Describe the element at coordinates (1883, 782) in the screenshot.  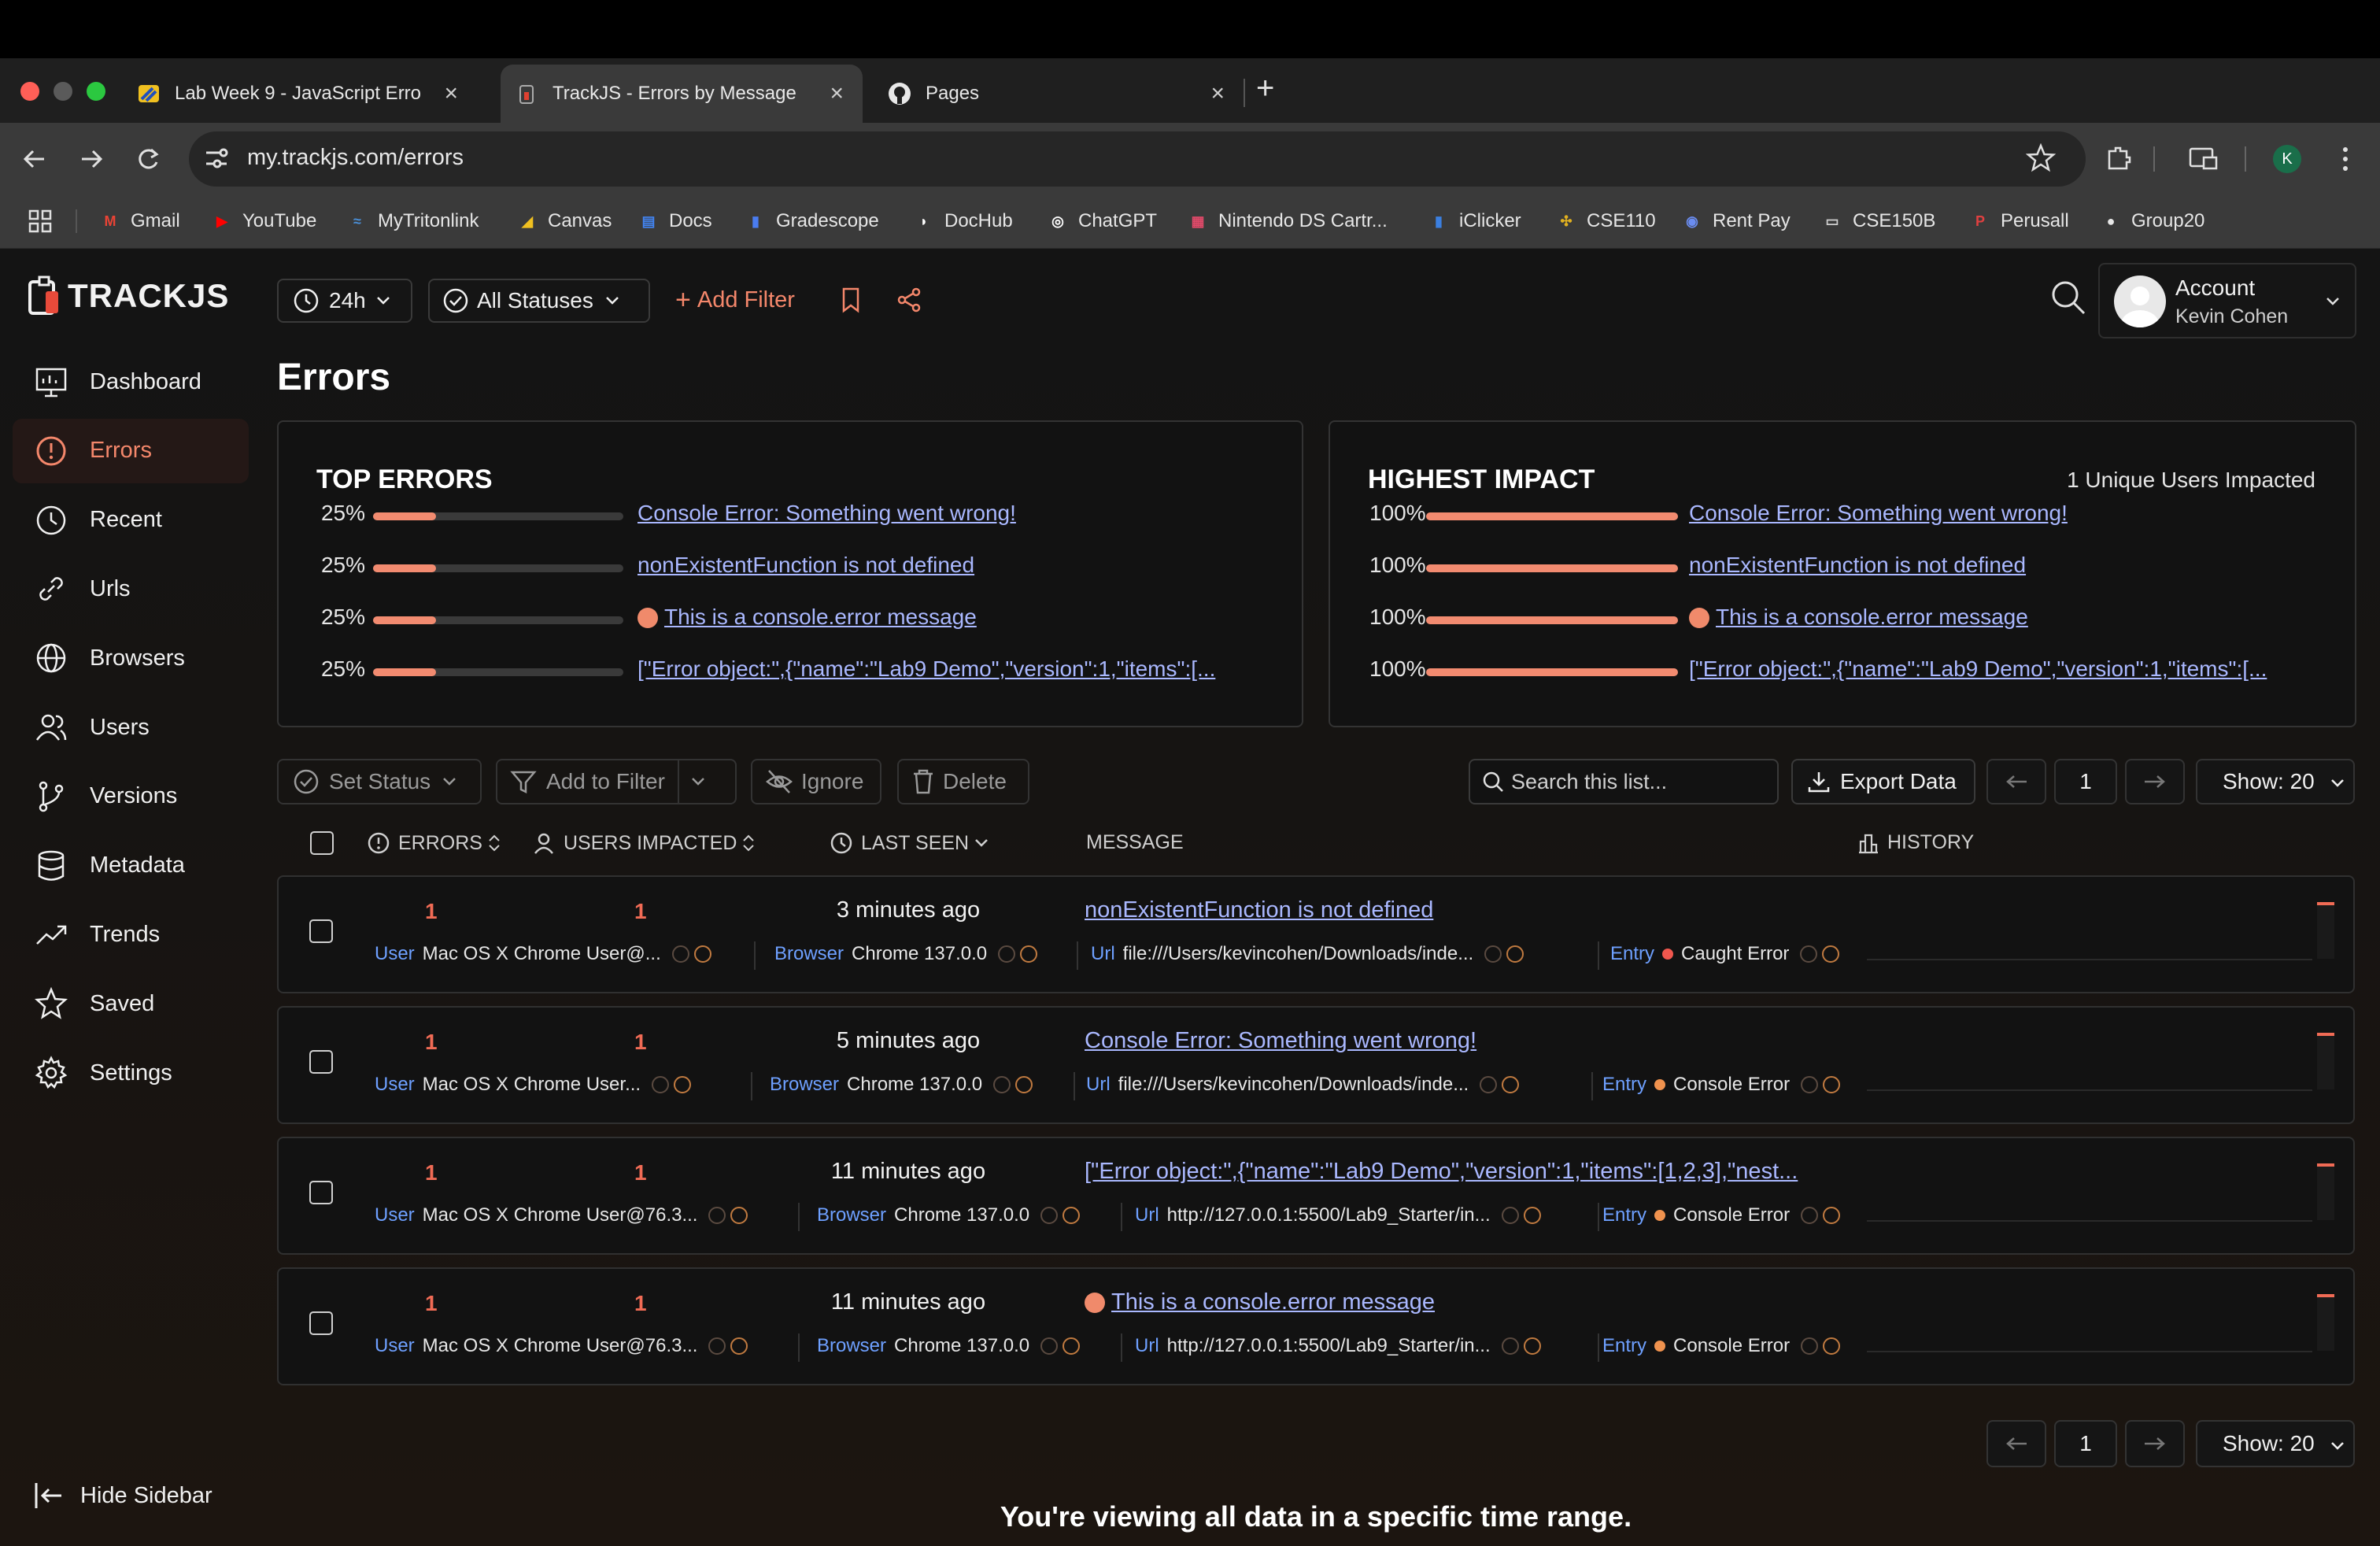
I see `export-data-button: Export Data` at that location.